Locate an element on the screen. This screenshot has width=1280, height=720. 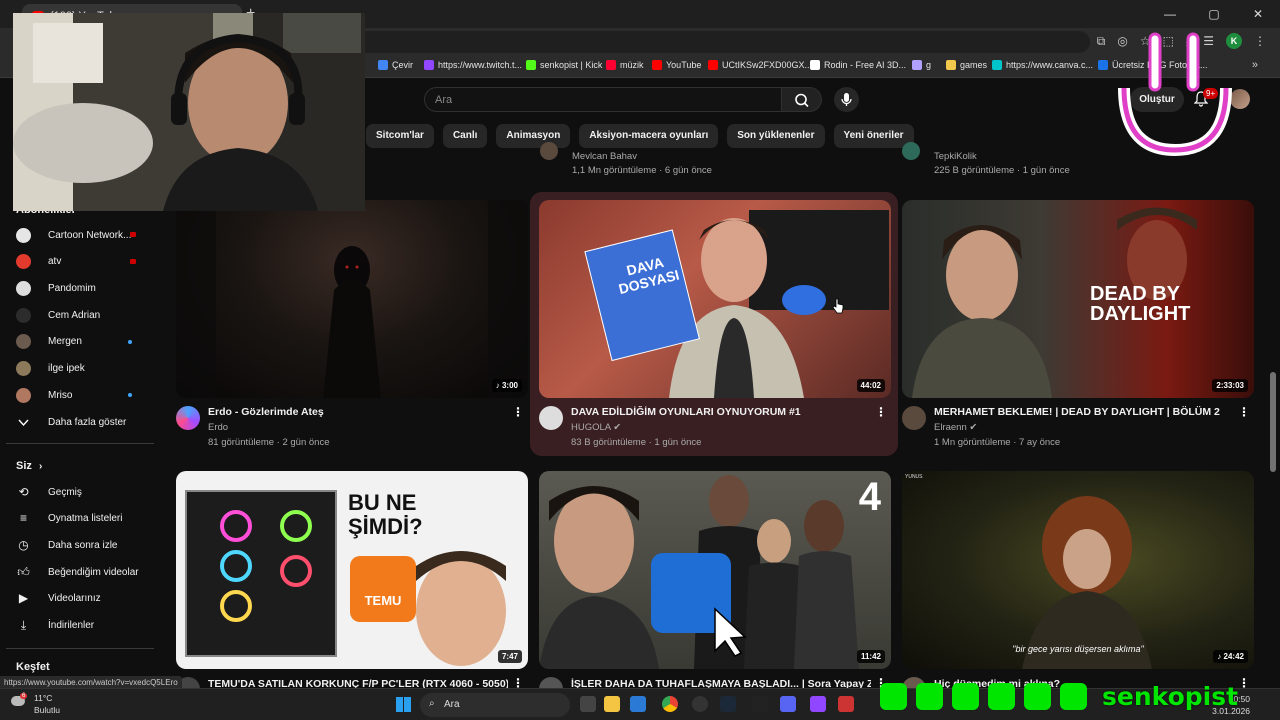
bookmarks-overflow-icon: » is located at coordinates (1255, 65).